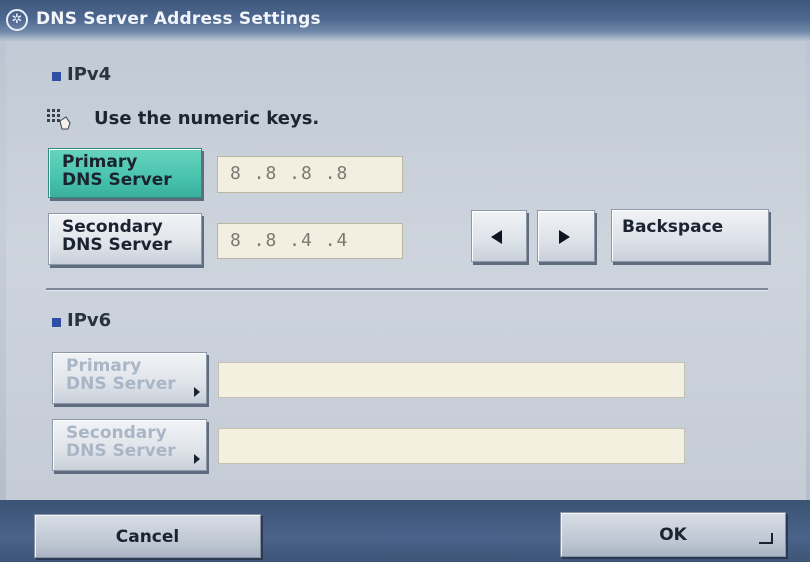 The image size is (810, 562). What do you see at coordinates (112, 227) in the screenshot?
I see `ipv4-secondary-dns-label-line1: Secondary` at bounding box center [112, 227].